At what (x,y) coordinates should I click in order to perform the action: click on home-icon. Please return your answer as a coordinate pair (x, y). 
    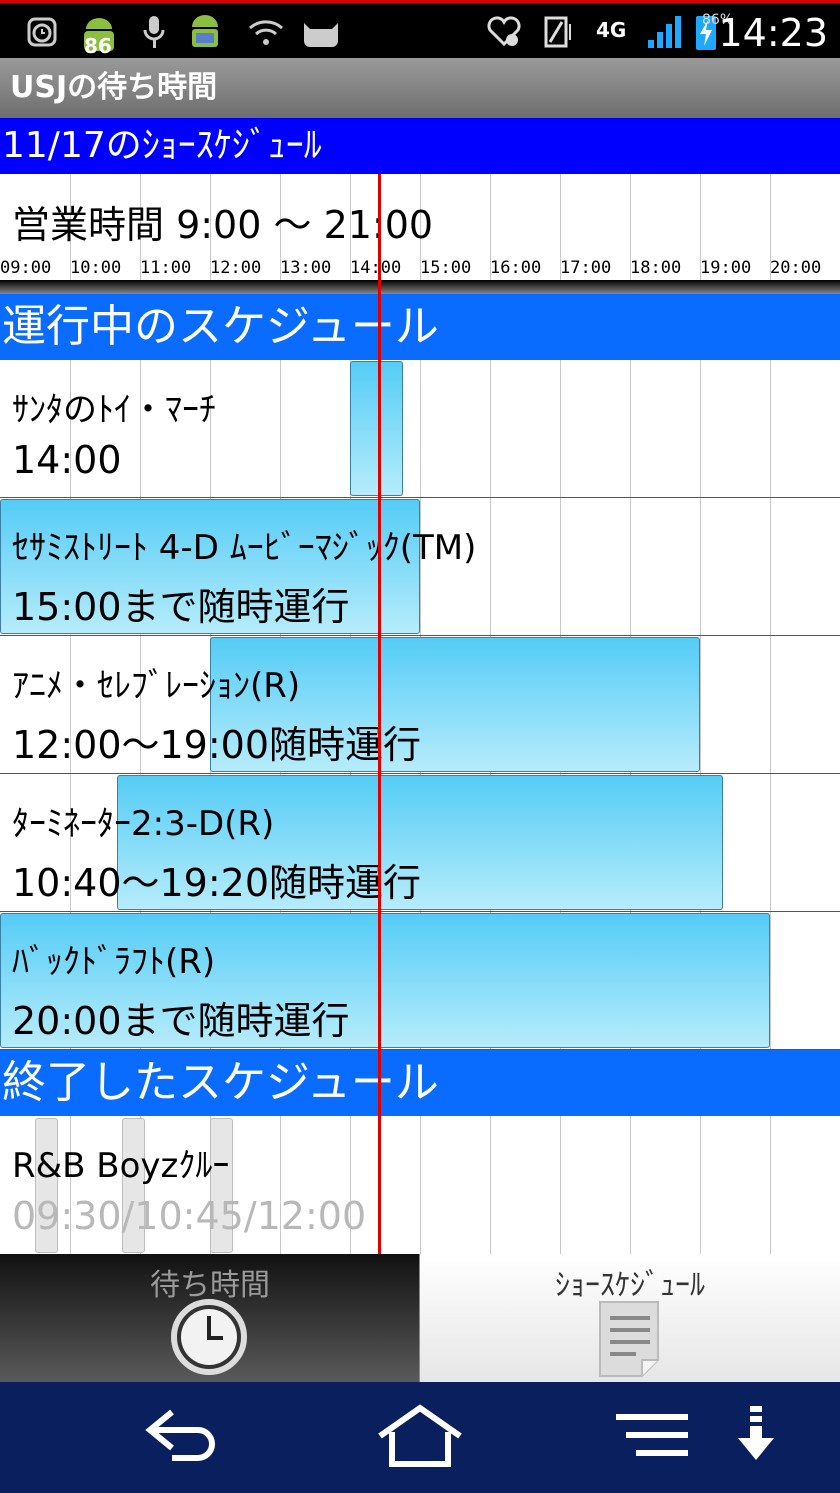
    Looking at the image, I should click on (420, 1439).